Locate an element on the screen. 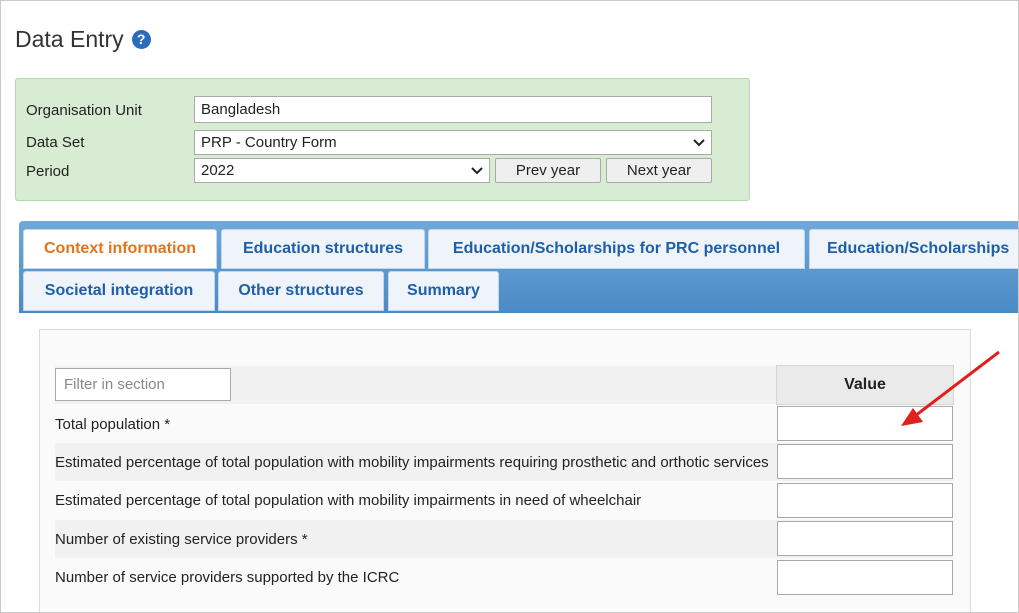 The height and width of the screenshot is (613, 1019). data-set-select: PRP - Country Form is located at coordinates (453, 142).